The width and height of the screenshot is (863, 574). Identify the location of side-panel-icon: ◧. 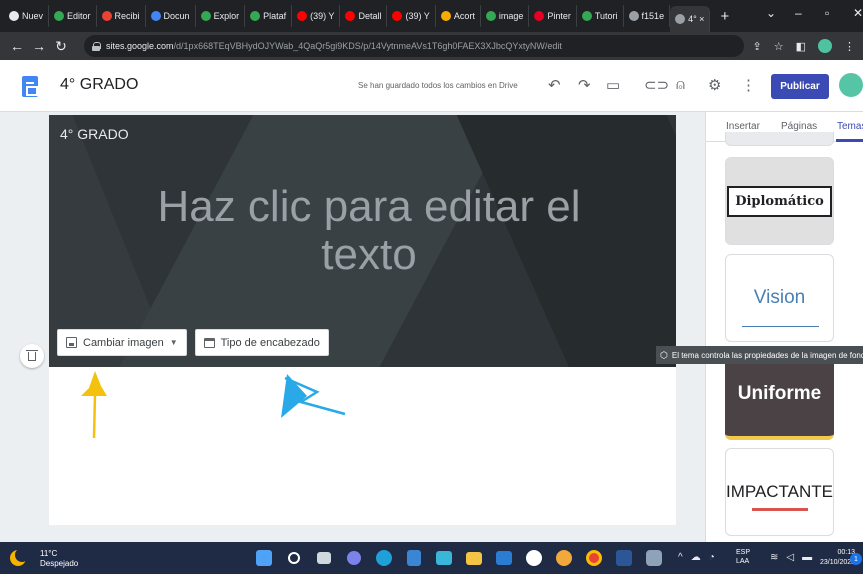
(801, 46).